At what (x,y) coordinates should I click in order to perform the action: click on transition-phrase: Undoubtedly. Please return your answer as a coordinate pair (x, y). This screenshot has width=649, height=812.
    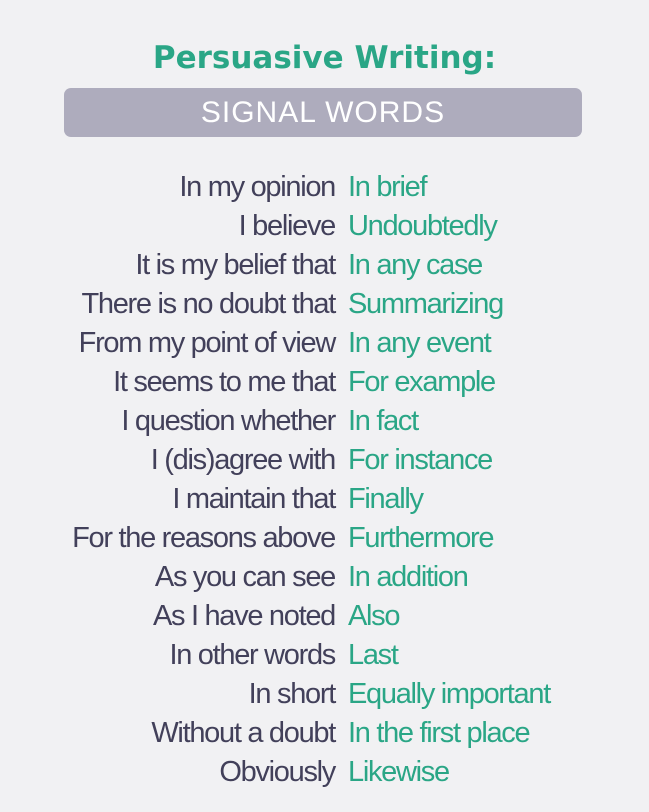
    Looking at the image, I should click on (423, 226).